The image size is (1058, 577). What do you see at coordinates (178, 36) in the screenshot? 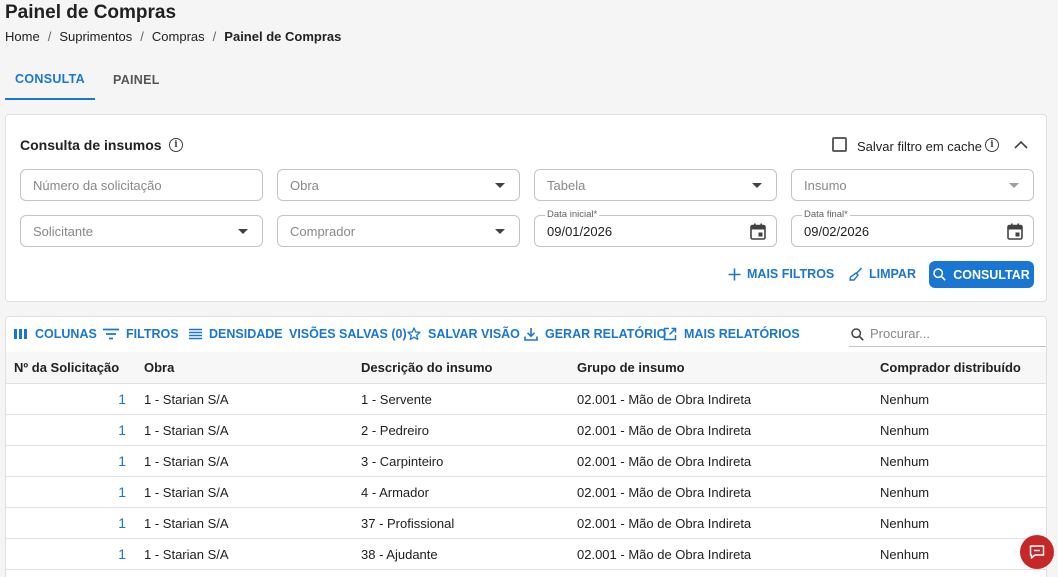
I see `breadcrumb-compras: Compras` at bounding box center [178, 36].